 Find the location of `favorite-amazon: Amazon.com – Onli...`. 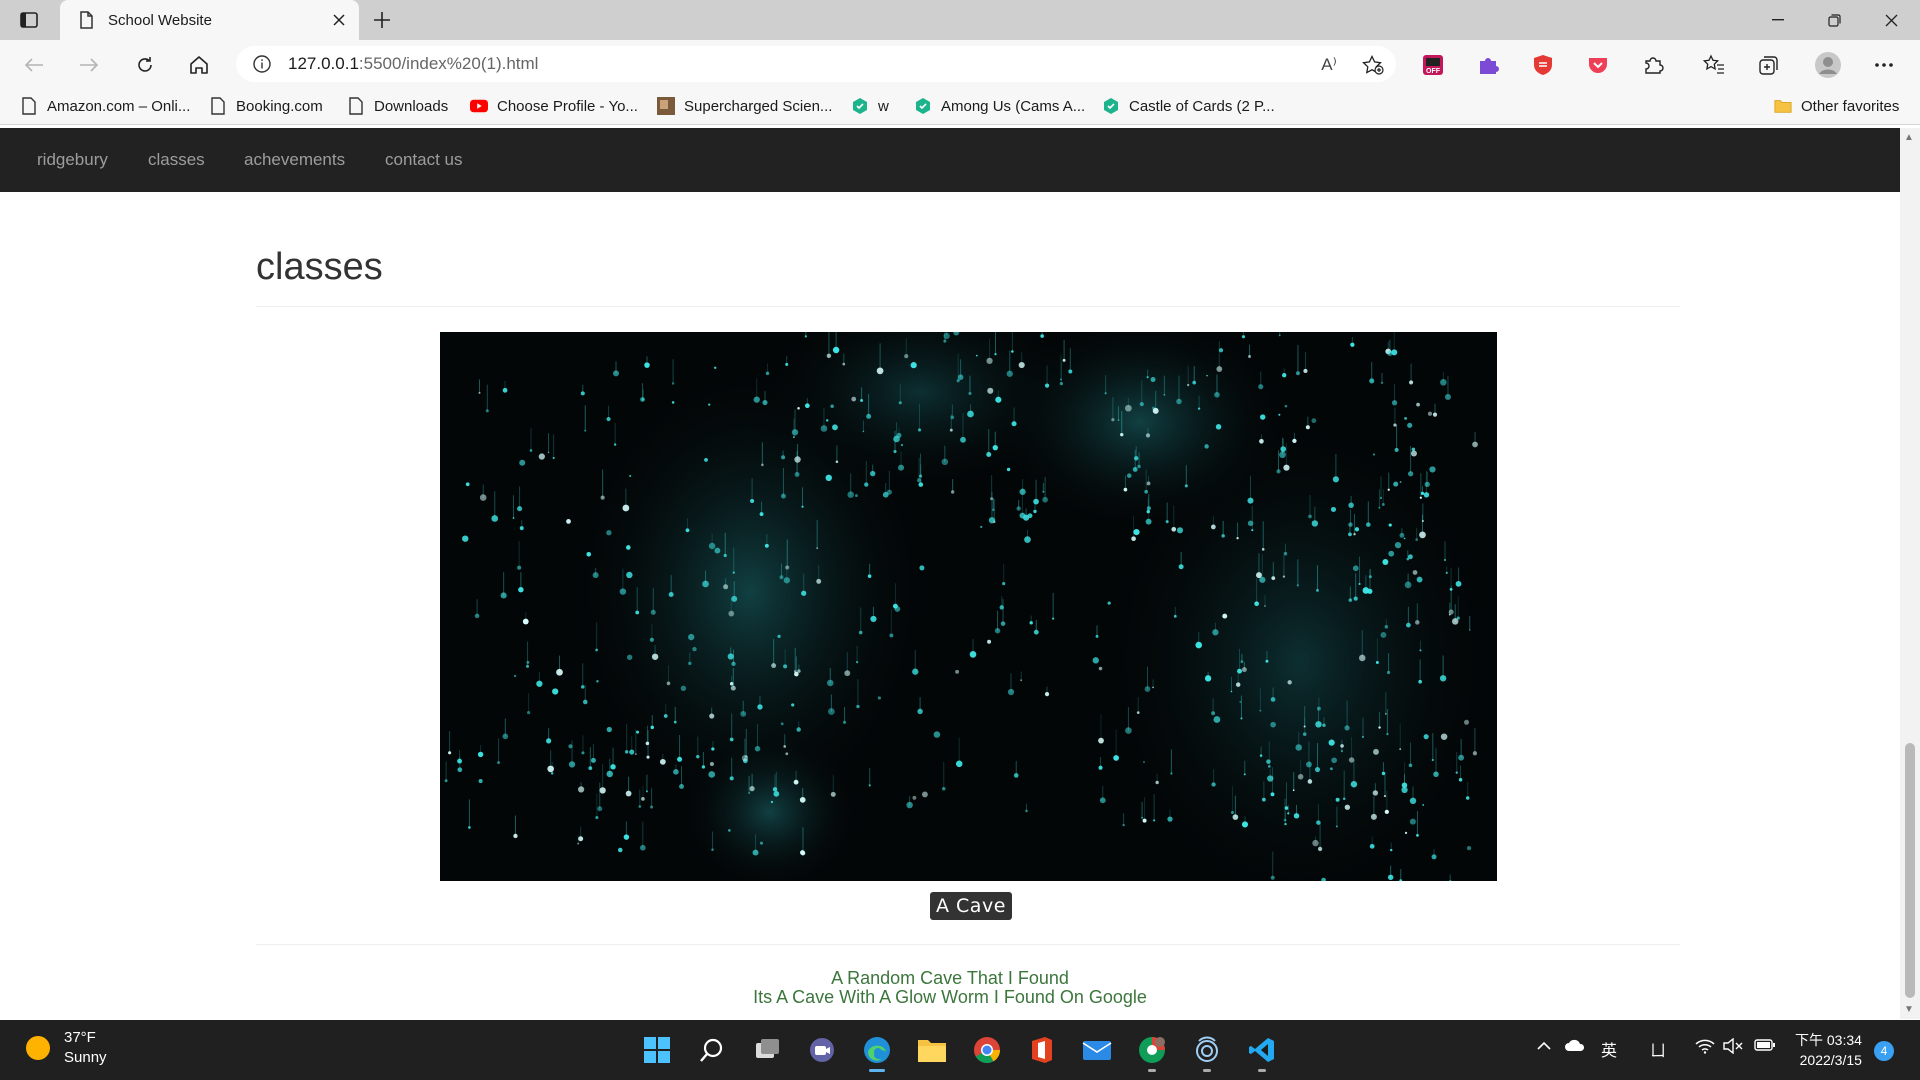

favorite-amazon: Amazon.com – Onli... is located at coordinates (105, 106).